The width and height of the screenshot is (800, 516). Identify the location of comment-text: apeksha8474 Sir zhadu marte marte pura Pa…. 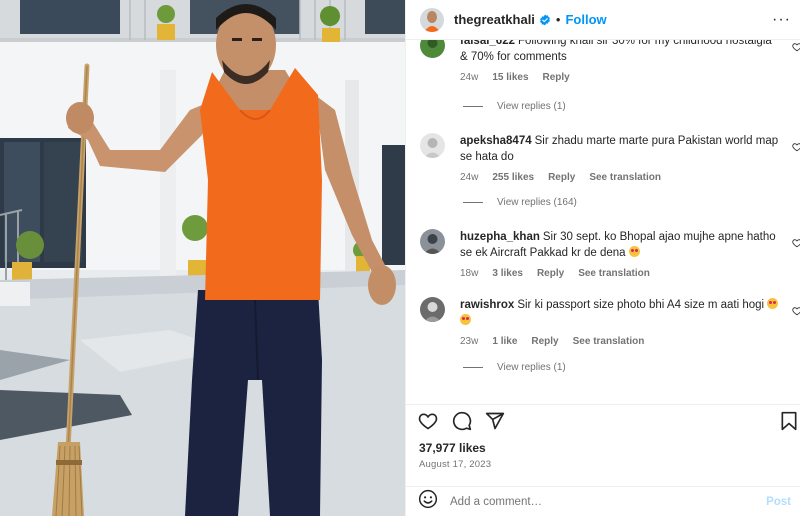
(620, 149).